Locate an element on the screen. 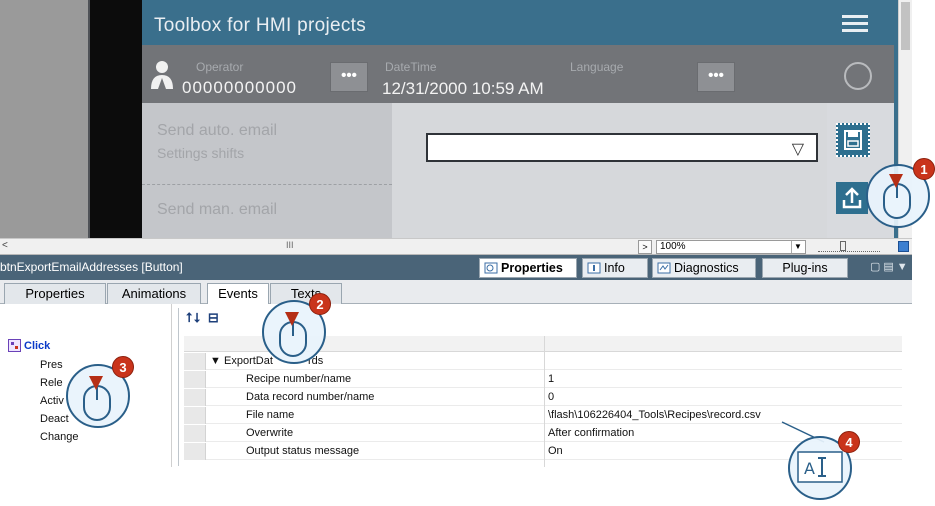 This screenshot has height=506, width=935. param-value: After confirmation is located at coordinates (591, 433).